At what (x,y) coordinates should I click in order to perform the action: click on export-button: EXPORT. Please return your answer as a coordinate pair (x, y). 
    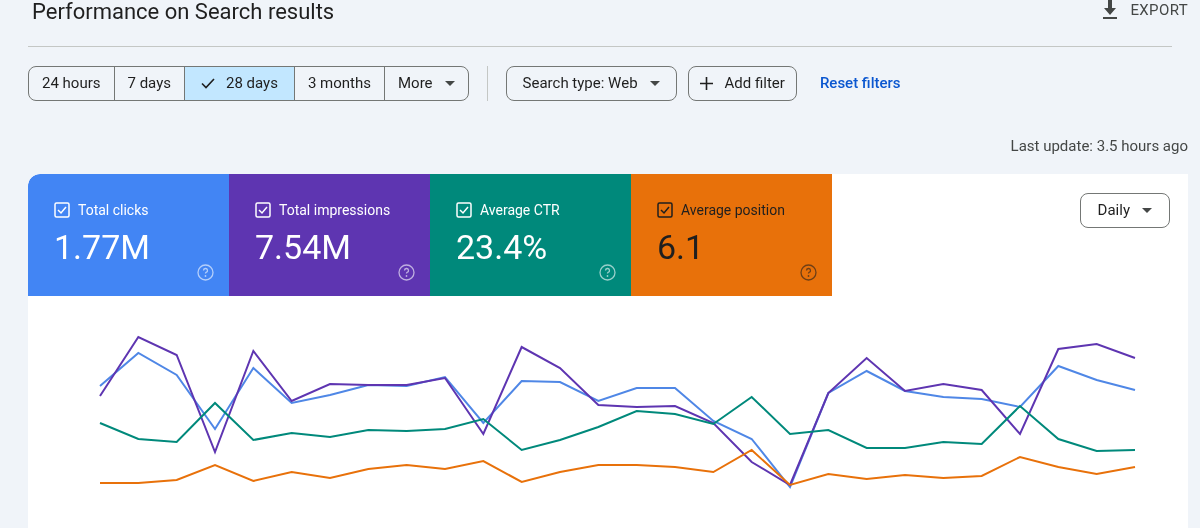
    Looking at the image, I should click on (1145, 11).